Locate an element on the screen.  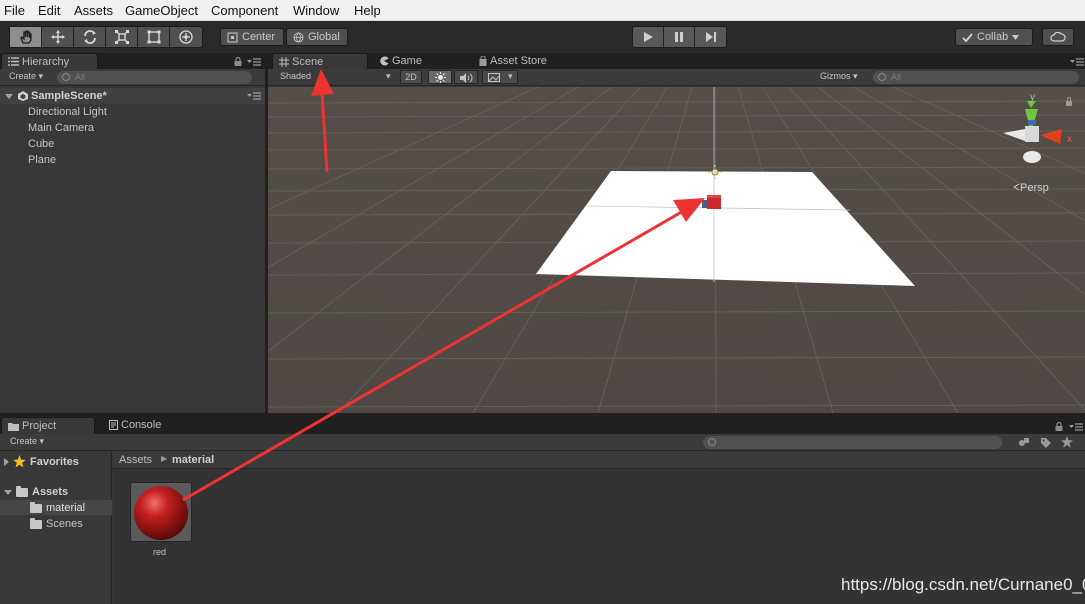
annotation-arrow is located at coordinates (322, 121).